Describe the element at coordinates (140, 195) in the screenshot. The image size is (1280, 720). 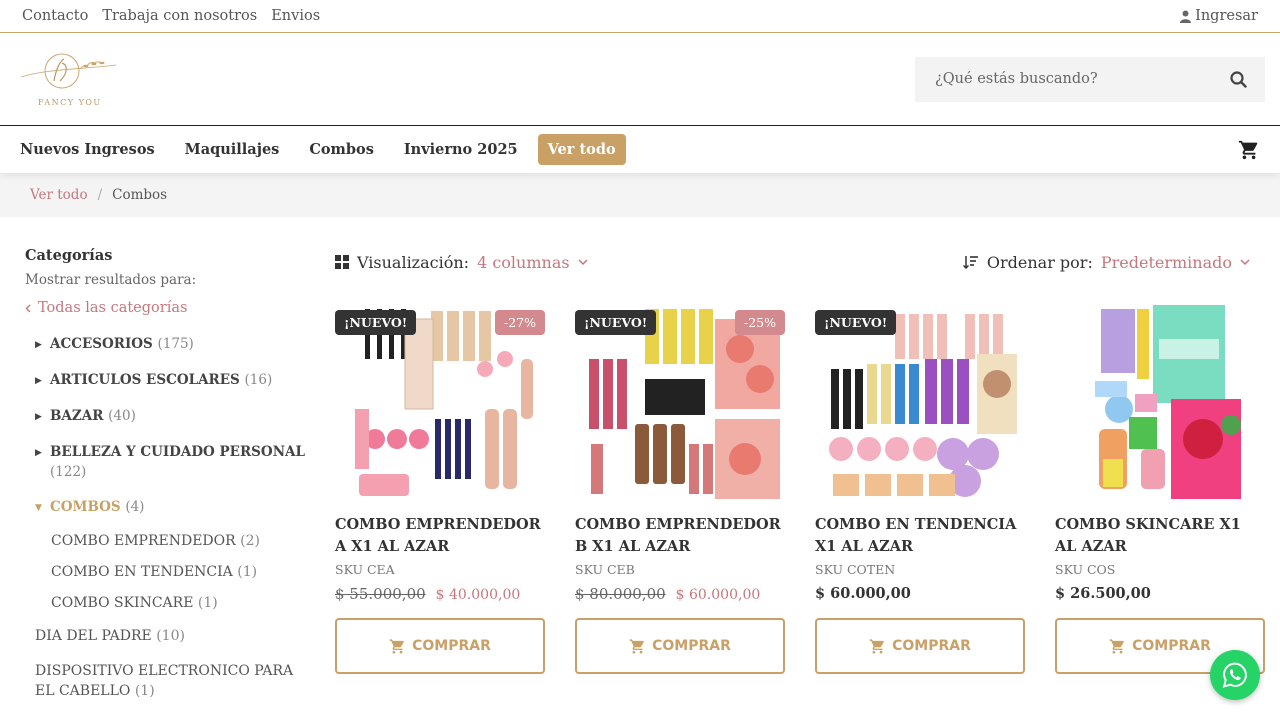
I see `breadcrumb-current: Combos` at that location.